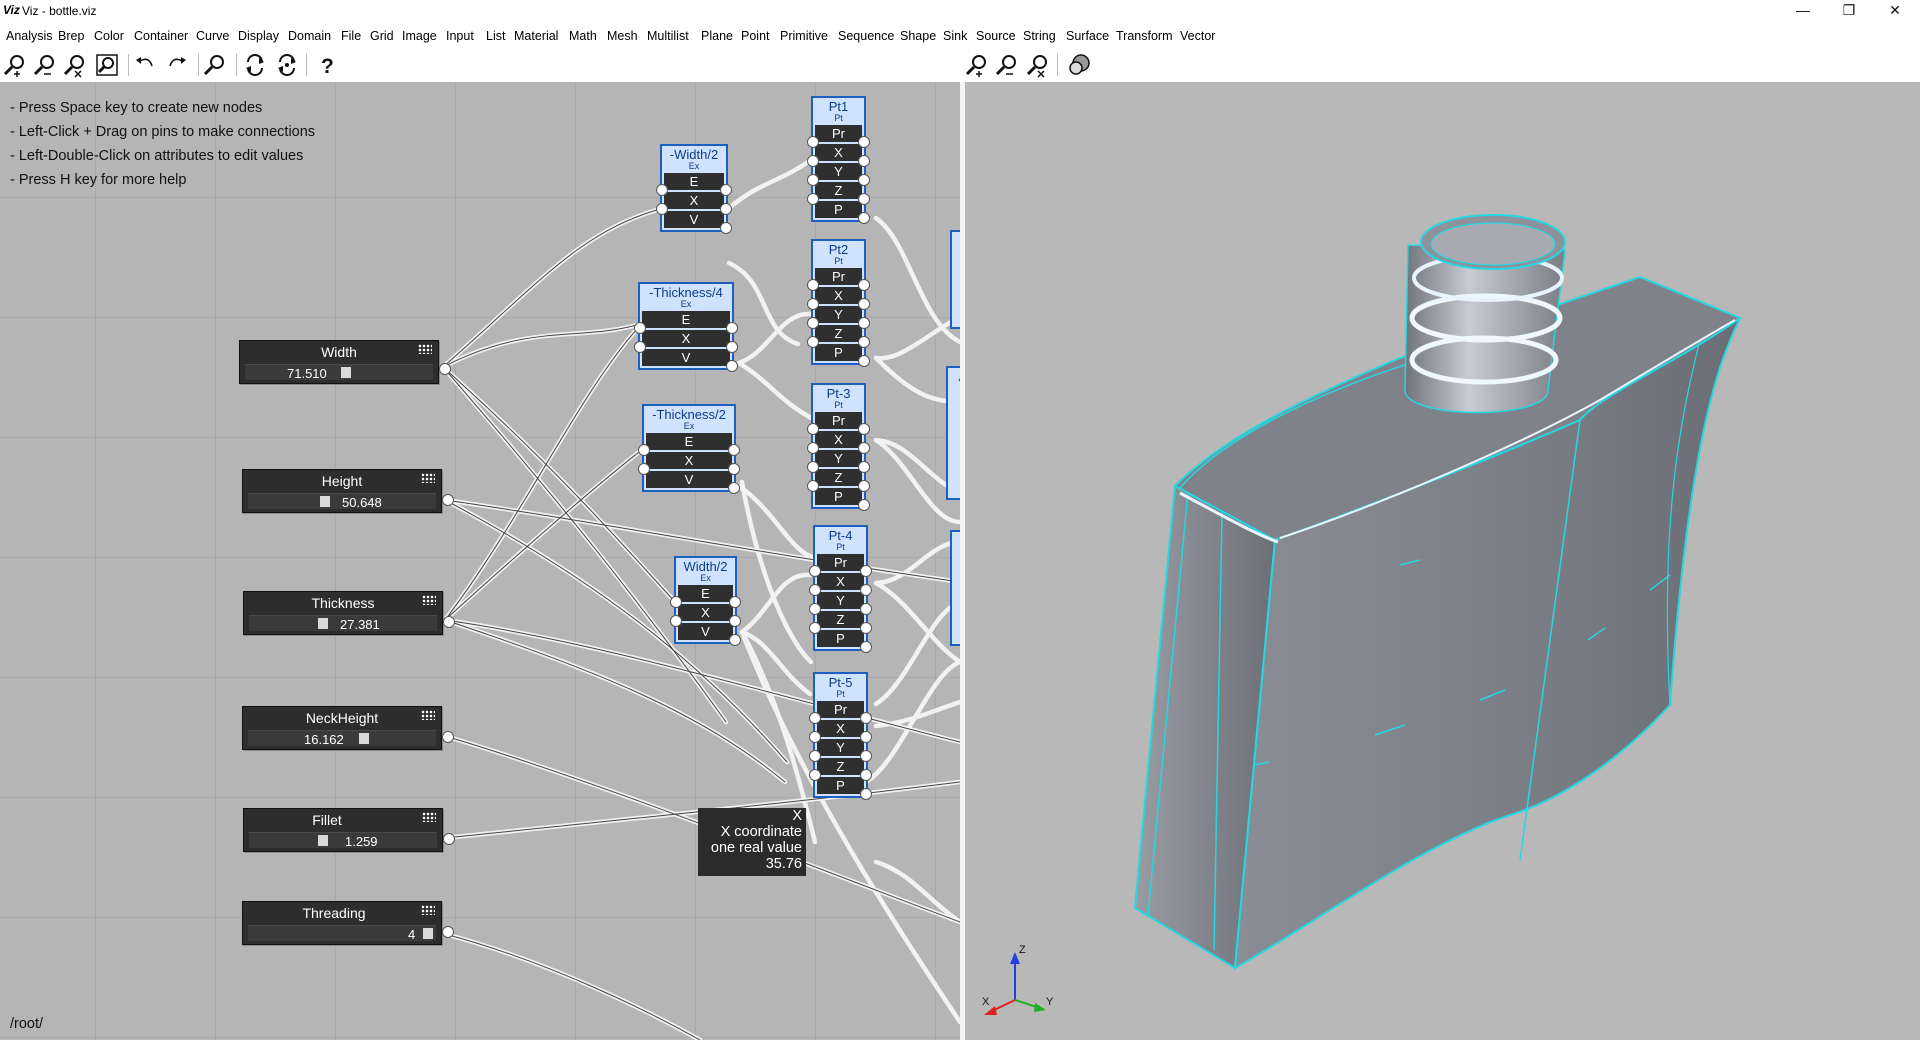  What do you see at coordinates (343, 840) in the screenshot?
I see `value-slider: 1.259` at bounding box center [343, 840].